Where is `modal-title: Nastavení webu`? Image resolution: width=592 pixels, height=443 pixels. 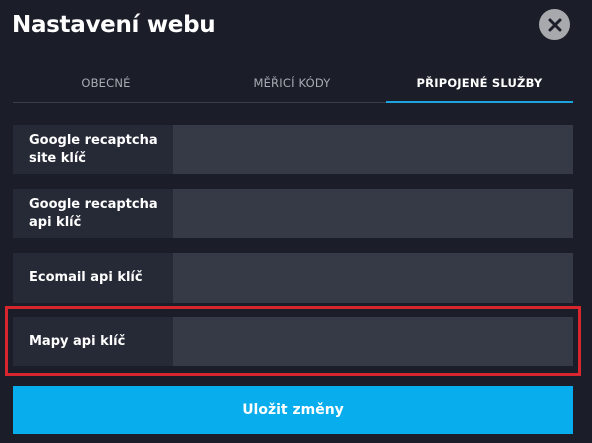
modal-title: Nastavení webu is located at coordinates (114, 25).